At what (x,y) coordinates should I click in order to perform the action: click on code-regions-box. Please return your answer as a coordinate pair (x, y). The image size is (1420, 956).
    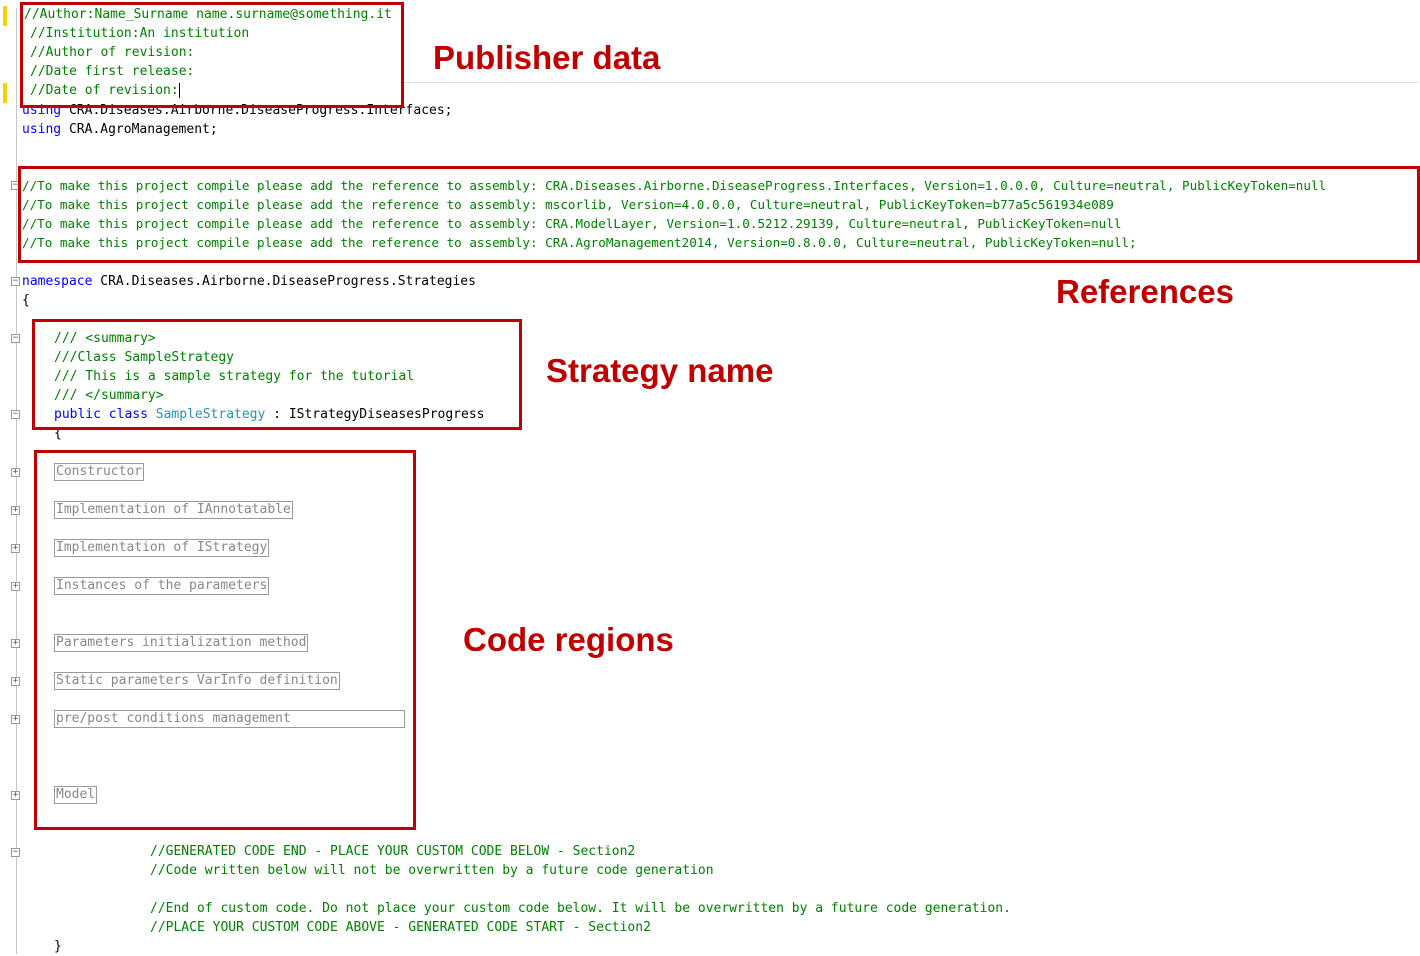
    Looking at the image, I should click on (225, 640).